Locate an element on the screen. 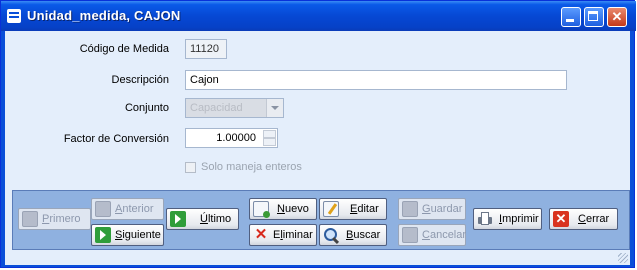 This screenshot has width=637, height=270. buscar-button: Buscar is located at coordinates (353, 235).